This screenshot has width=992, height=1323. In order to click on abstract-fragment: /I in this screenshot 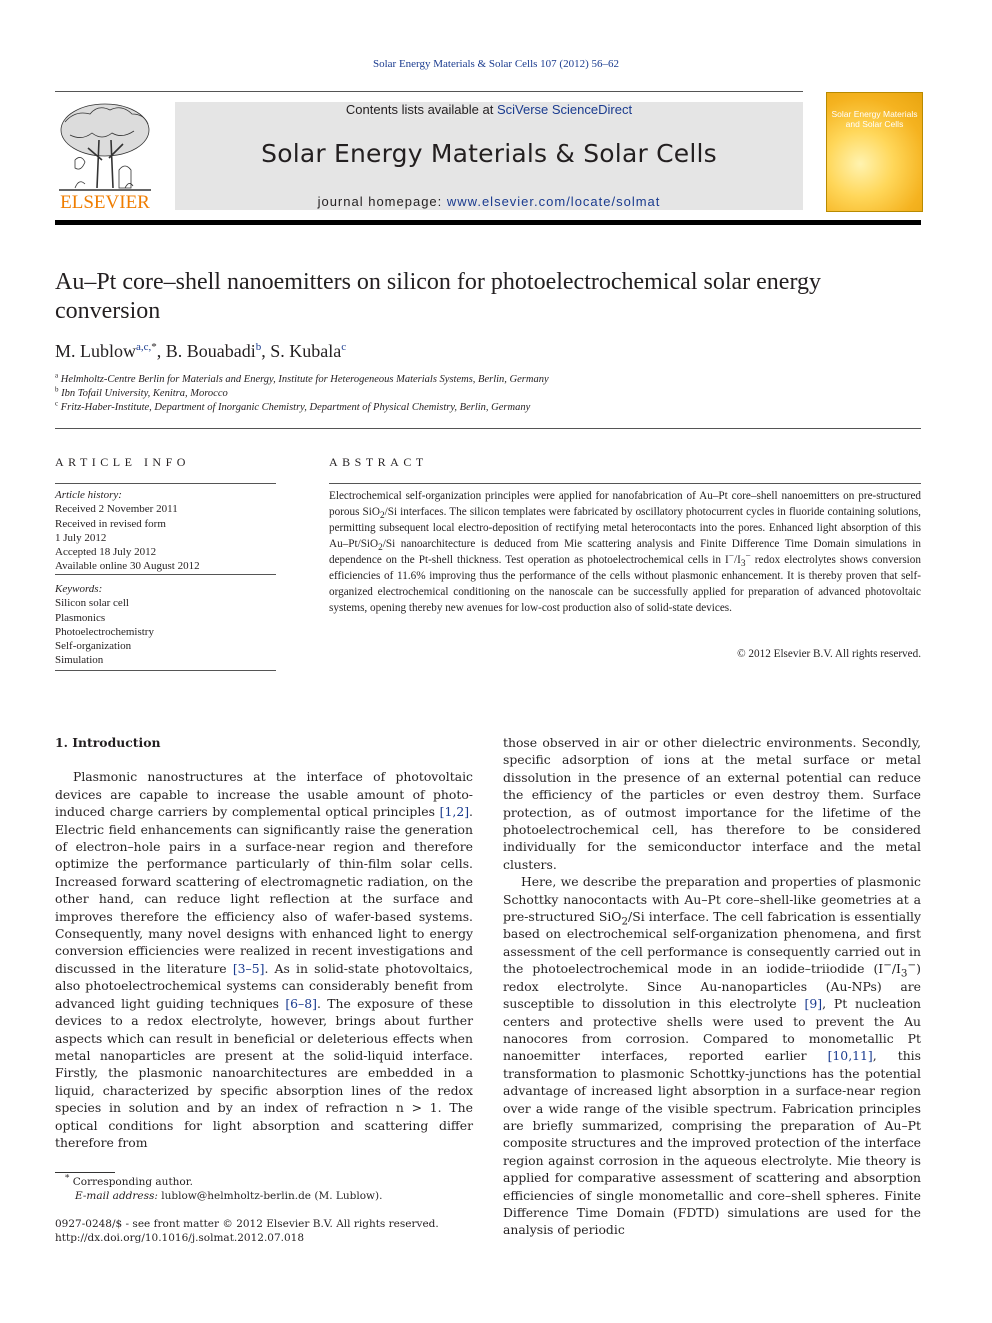, I will do `click(737, 560)`.